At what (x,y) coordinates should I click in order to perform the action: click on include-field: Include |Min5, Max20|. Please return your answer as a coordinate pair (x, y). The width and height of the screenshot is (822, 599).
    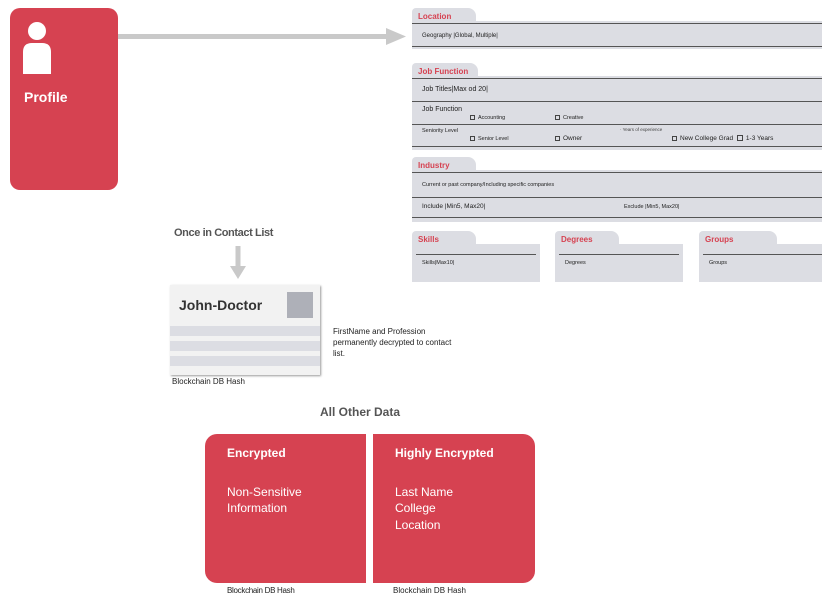
    Looking at the image, I should click on (453, 206).